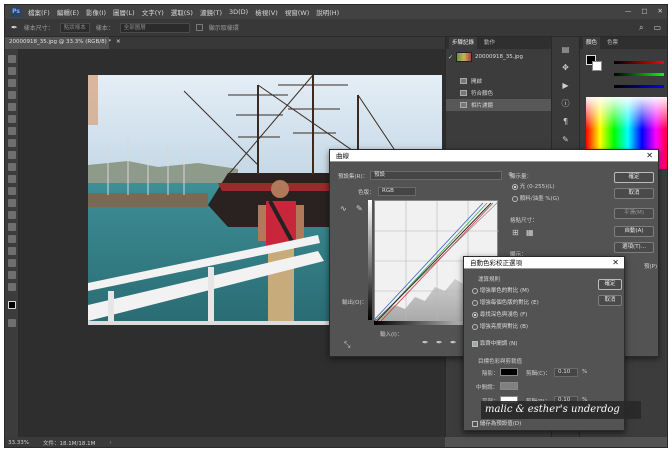 This screenshot has height=452, width=672. Describe the element at coordinates (597, 66) in the screenshot. I see `background-swatch` at that location.